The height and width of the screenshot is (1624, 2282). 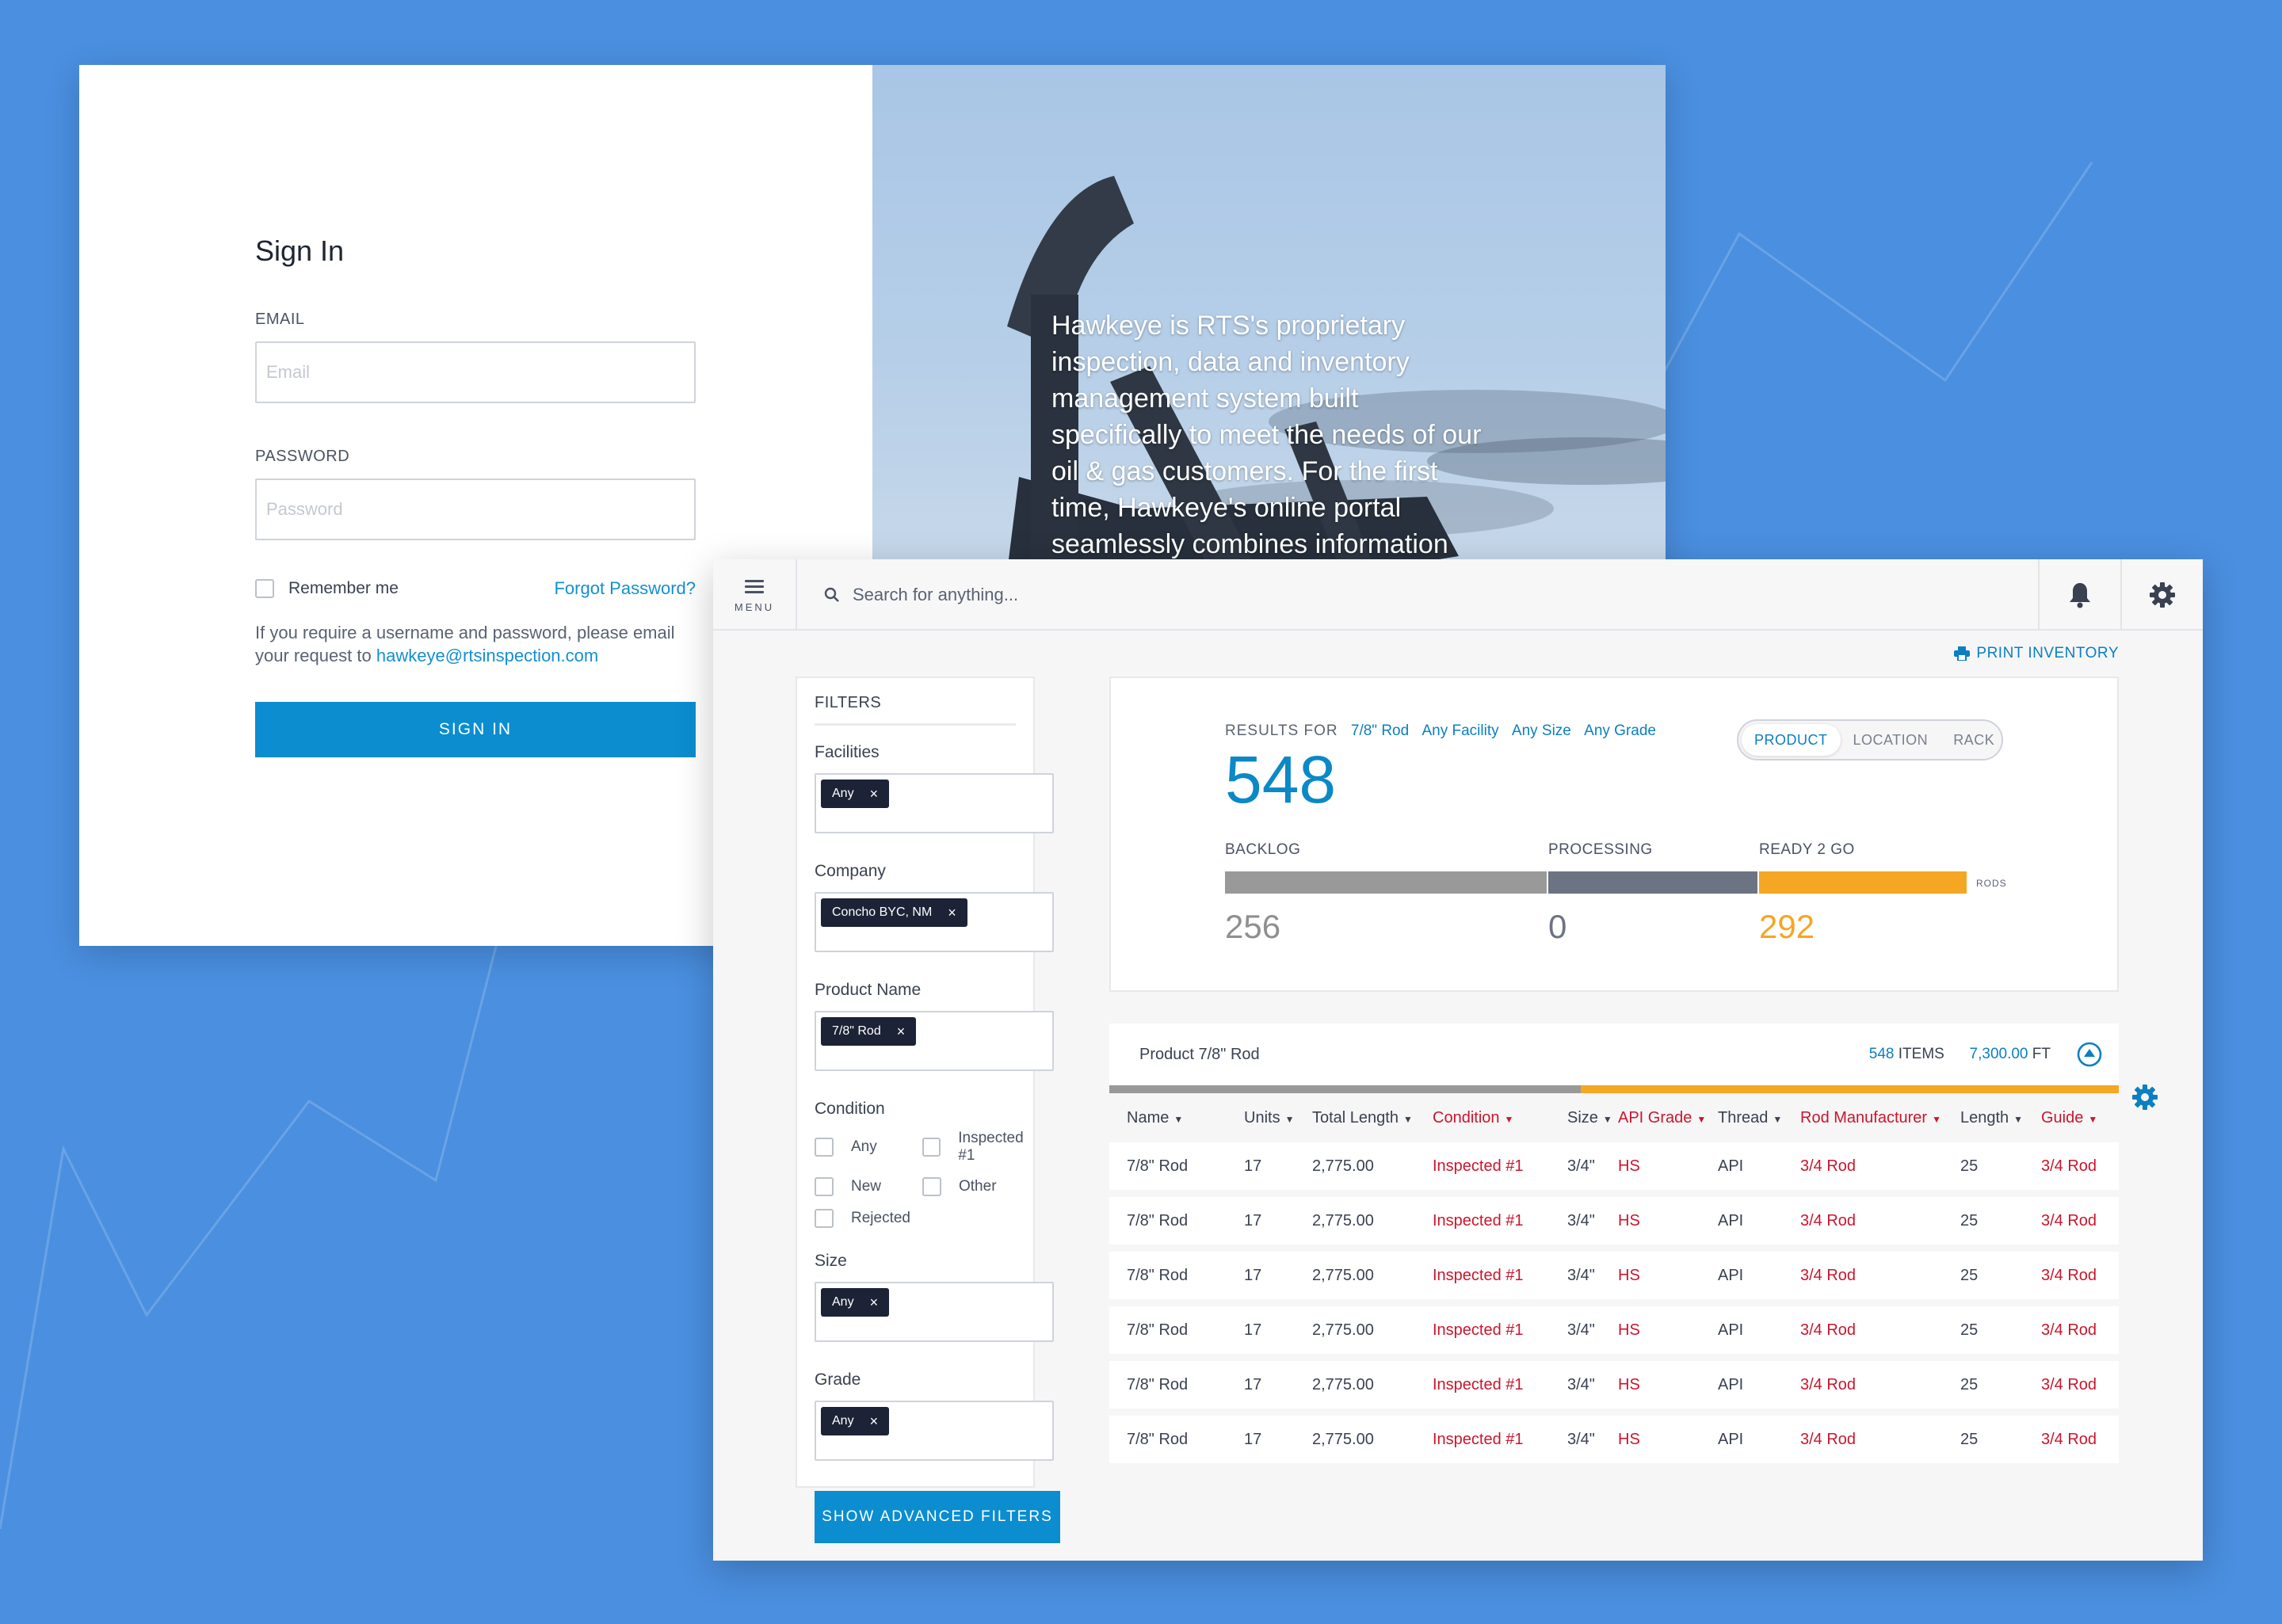 I want to click on table-progress-bar, so click(x=1614, y=1089).